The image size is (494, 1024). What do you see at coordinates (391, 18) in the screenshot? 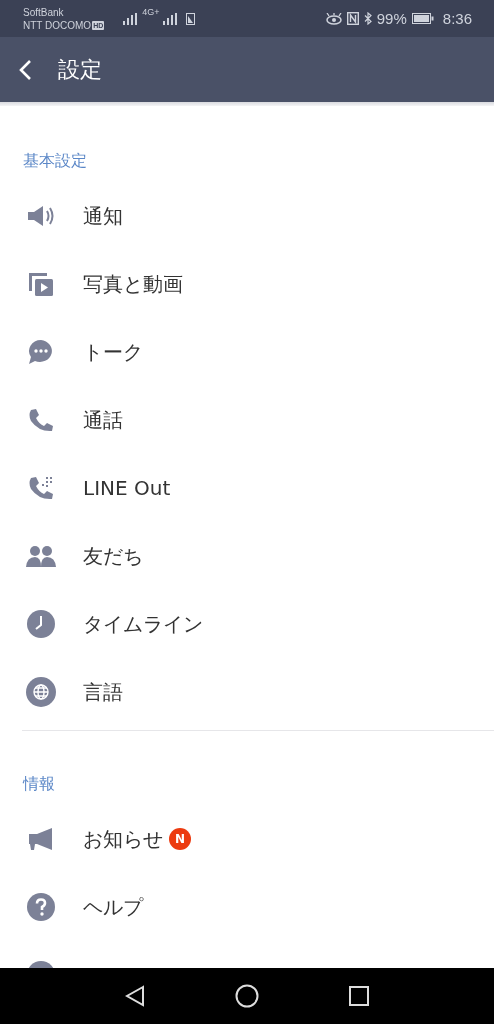
I see `battery-percent: 99%` at bounding box center [391, 18].